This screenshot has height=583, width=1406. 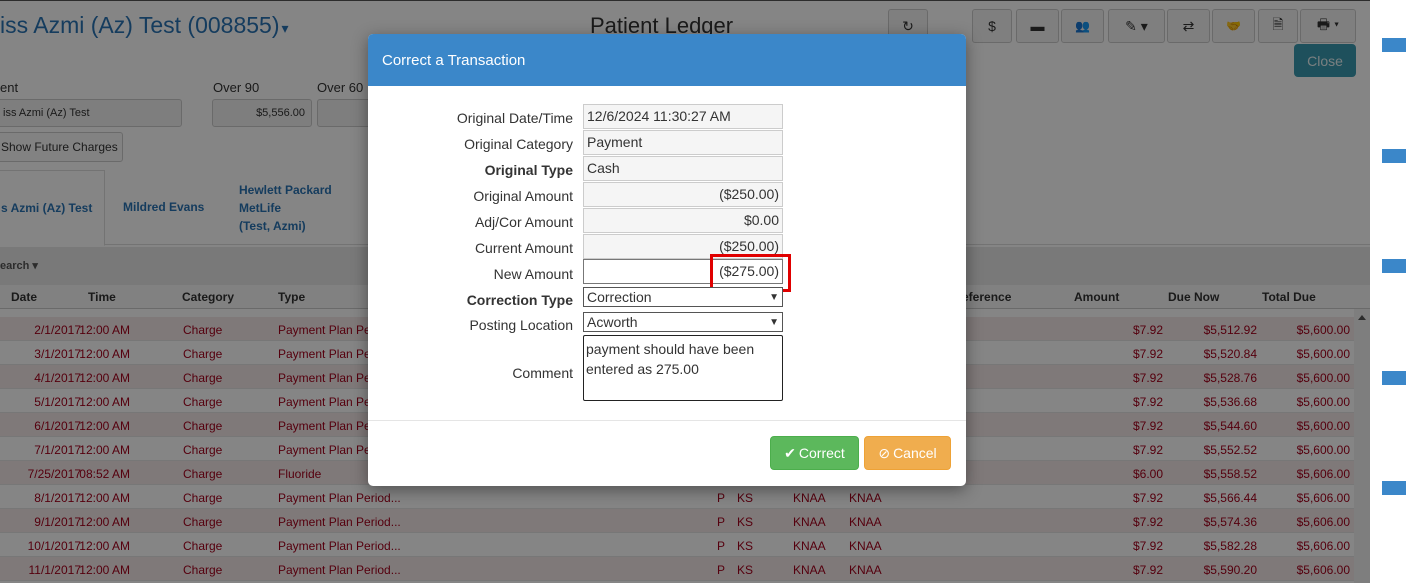 What do you see at coordinates (683, 116) in the screenshot?
I see `original-datetime-field: 12/6/2024 11:30:27 AM` at bounding box center [683, 116].